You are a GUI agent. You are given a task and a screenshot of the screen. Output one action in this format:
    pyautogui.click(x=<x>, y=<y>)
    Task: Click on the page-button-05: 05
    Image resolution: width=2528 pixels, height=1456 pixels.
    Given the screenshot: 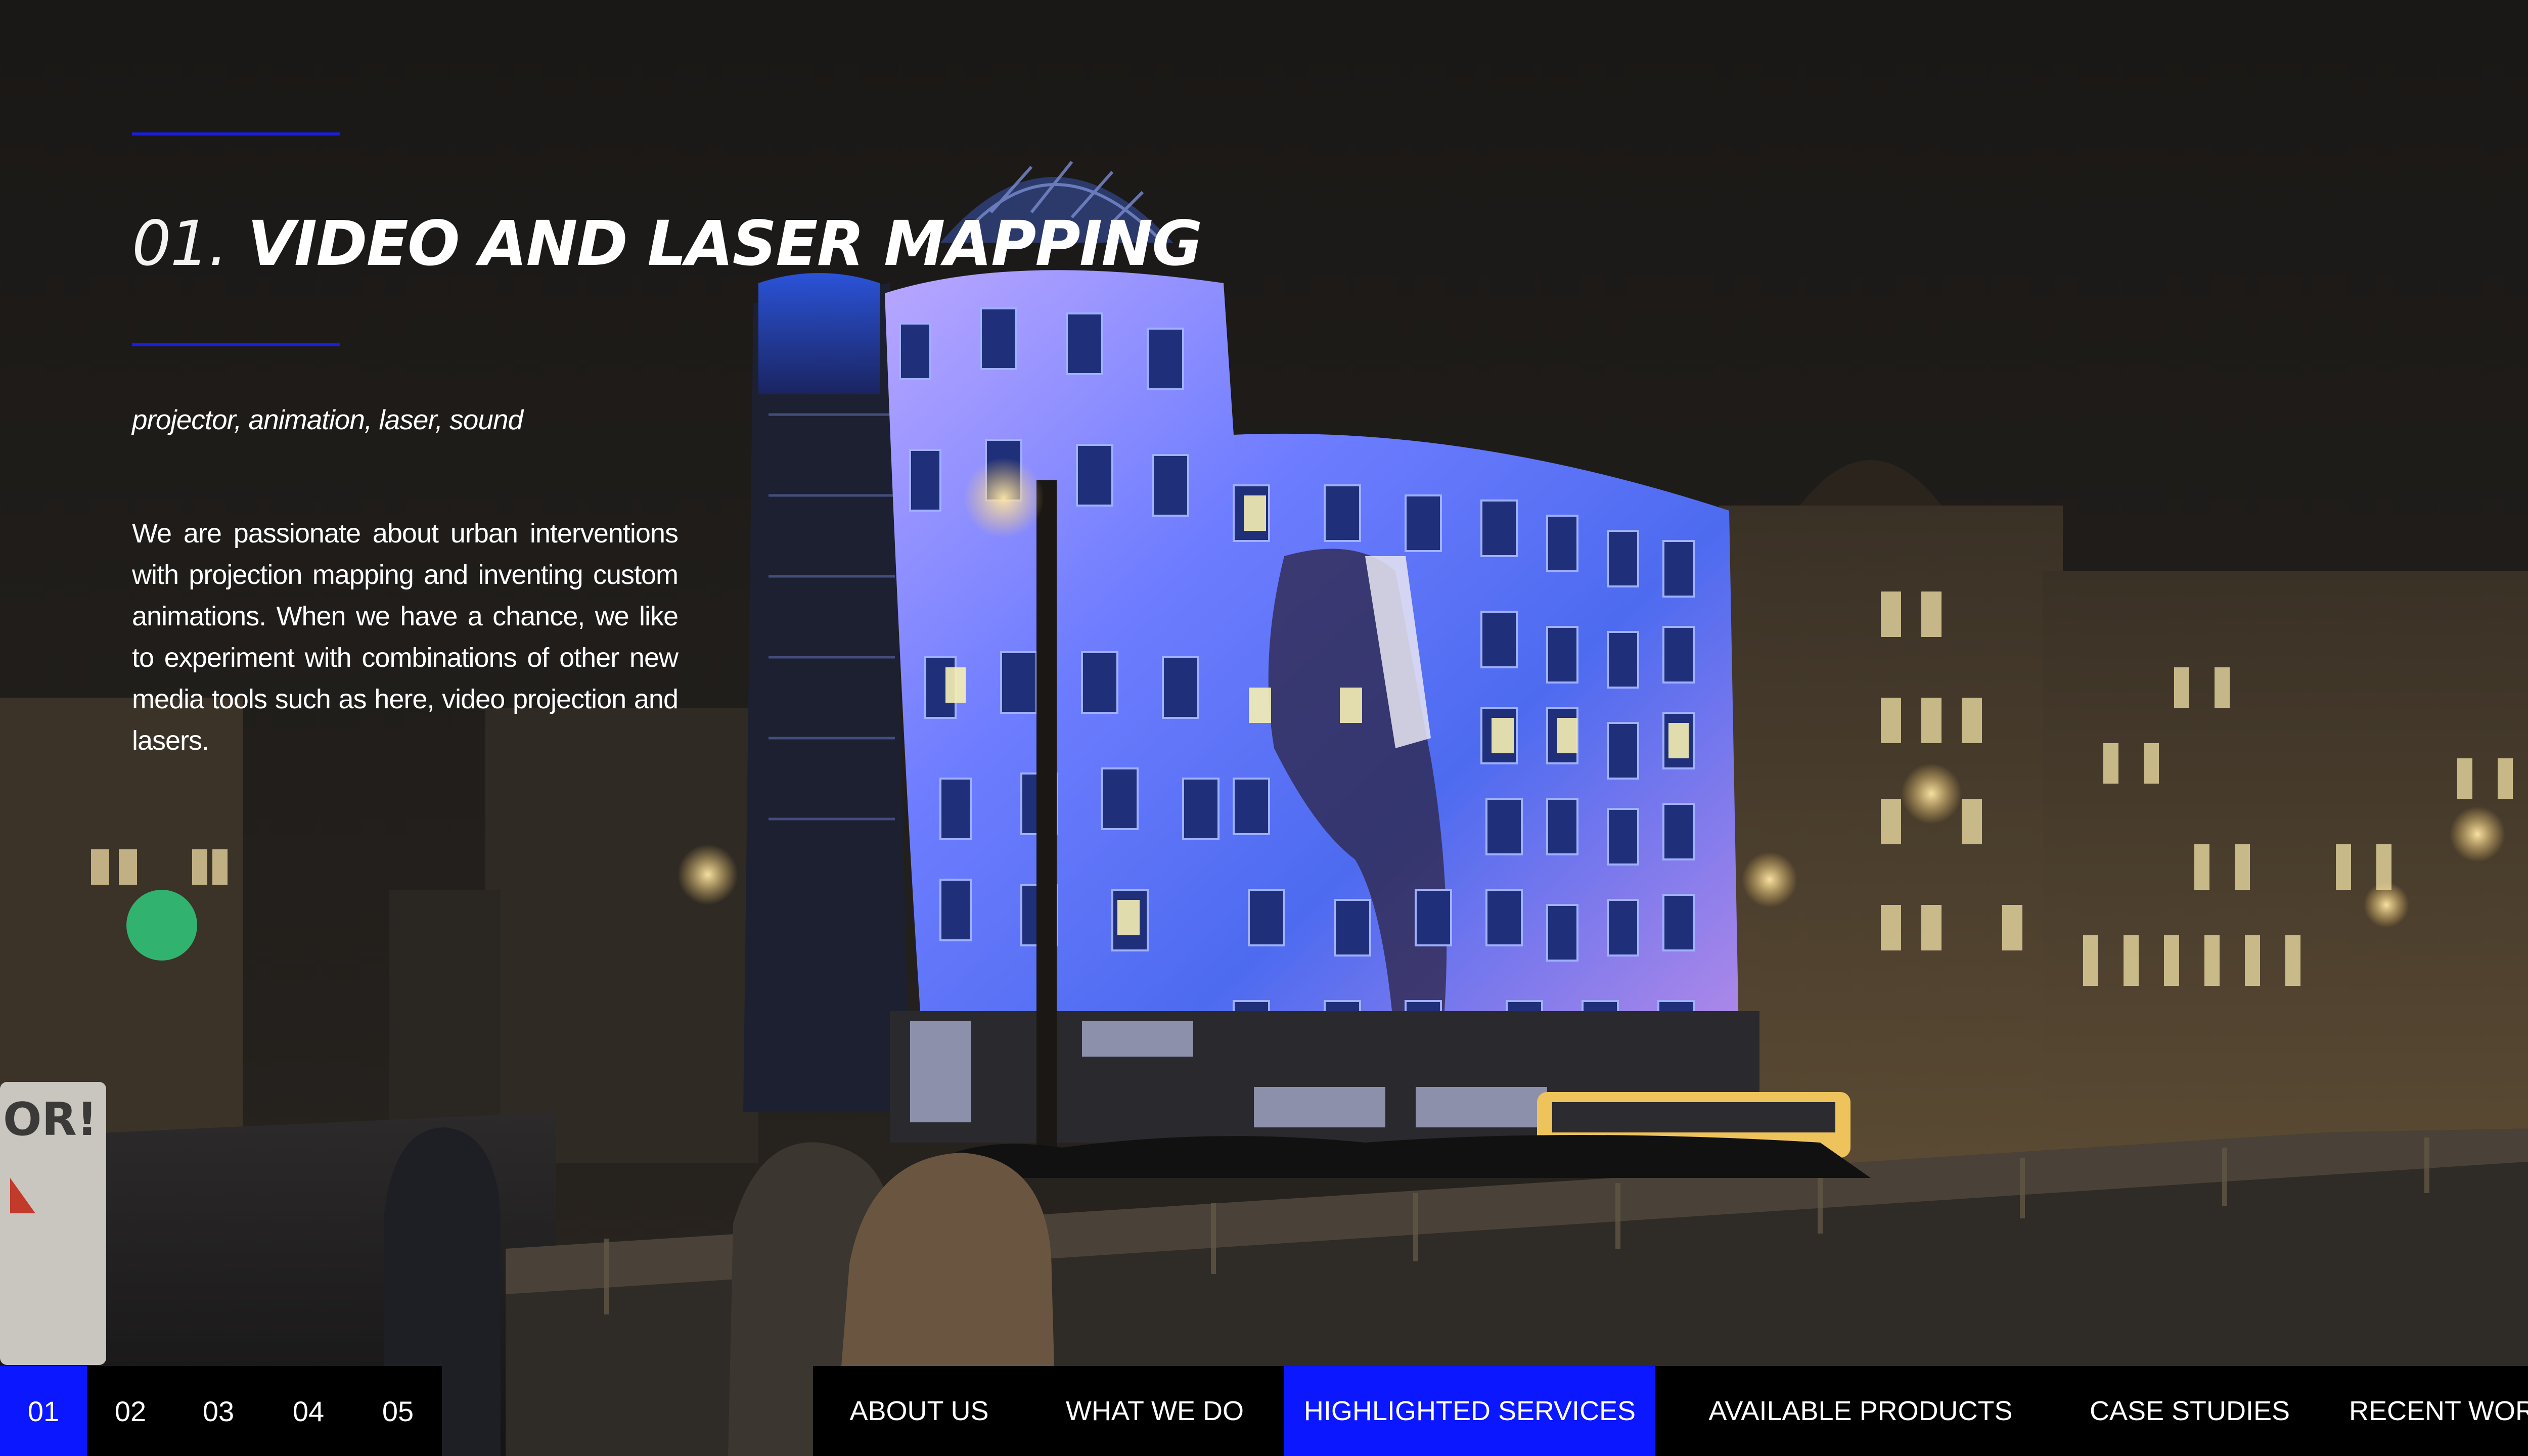 What is the action you would take?
    pyautogui.click(x=398, y=1411)
    